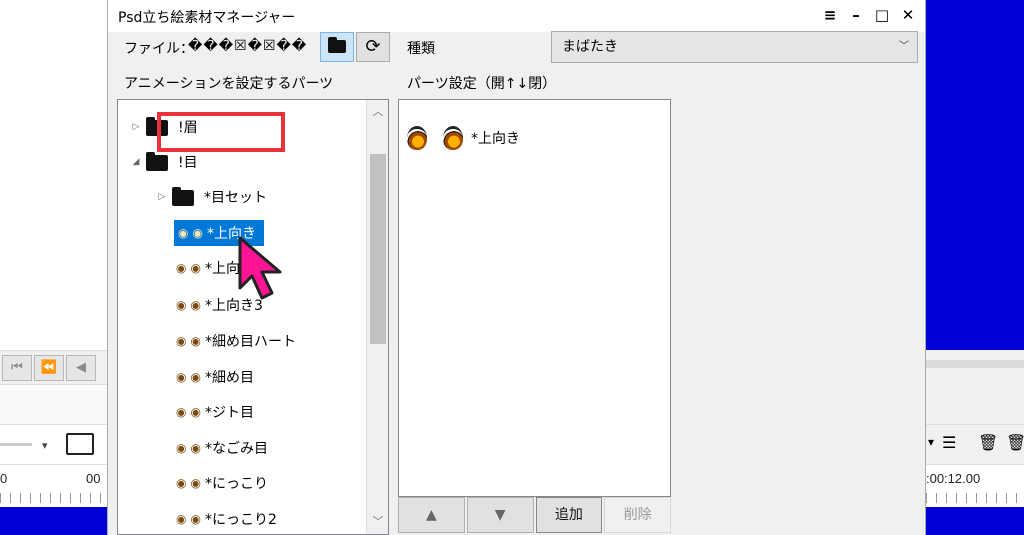 This screenshot has height=535, width=1024. I want to click on kind-select-value: まばたき, so click(590, 47).